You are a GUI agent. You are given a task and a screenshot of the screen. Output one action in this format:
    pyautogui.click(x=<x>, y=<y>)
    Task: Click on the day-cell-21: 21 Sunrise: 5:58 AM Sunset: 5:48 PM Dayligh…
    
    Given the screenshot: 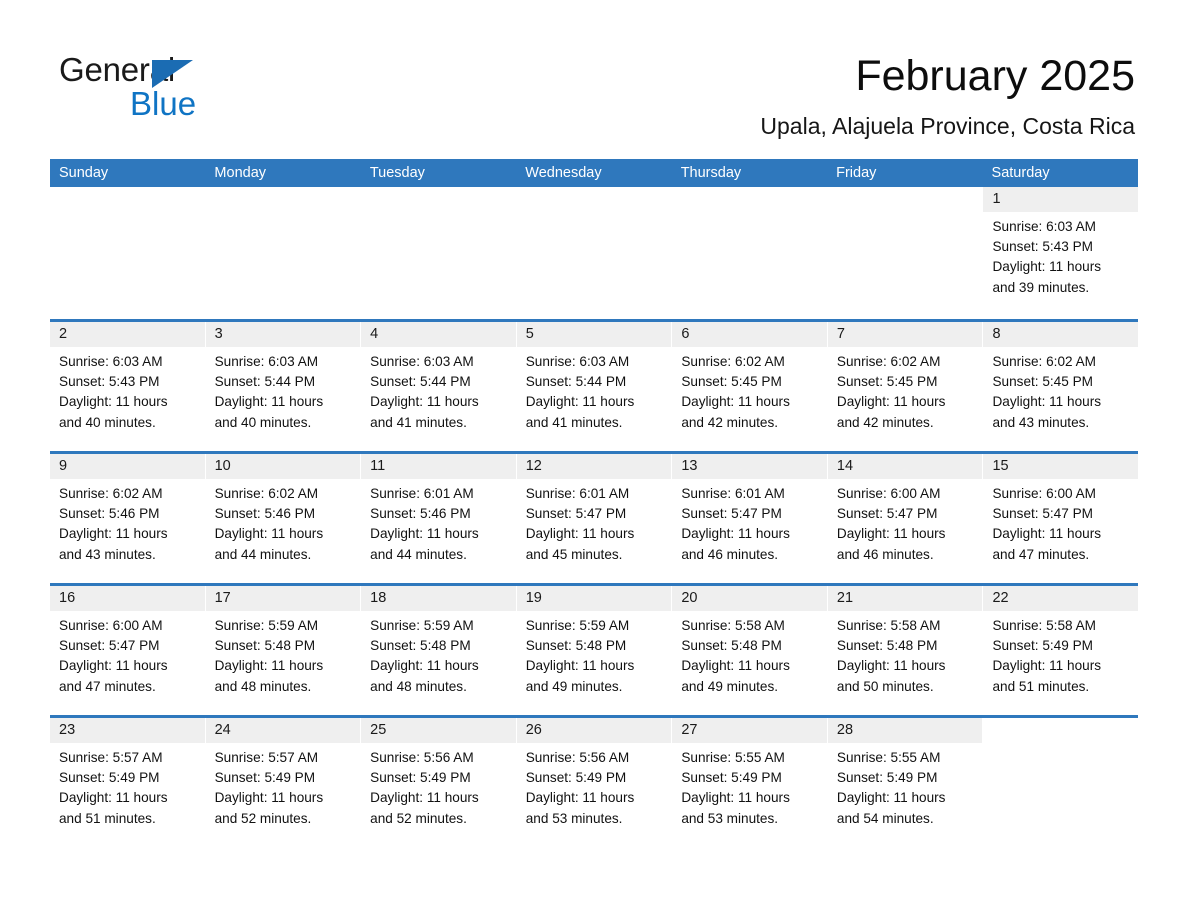 What is the action you would take?
    pyautogui.click(x=905, y=650)
    